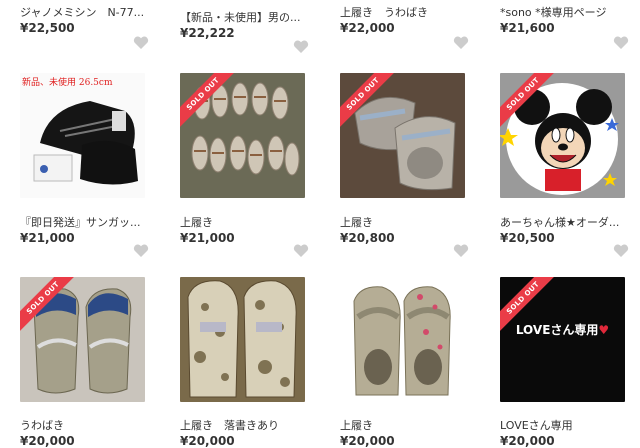  What do you see at coordinates (82, 425) in the screenshot?
I see `product-name: うわばき` at bounding box center [82, 425].